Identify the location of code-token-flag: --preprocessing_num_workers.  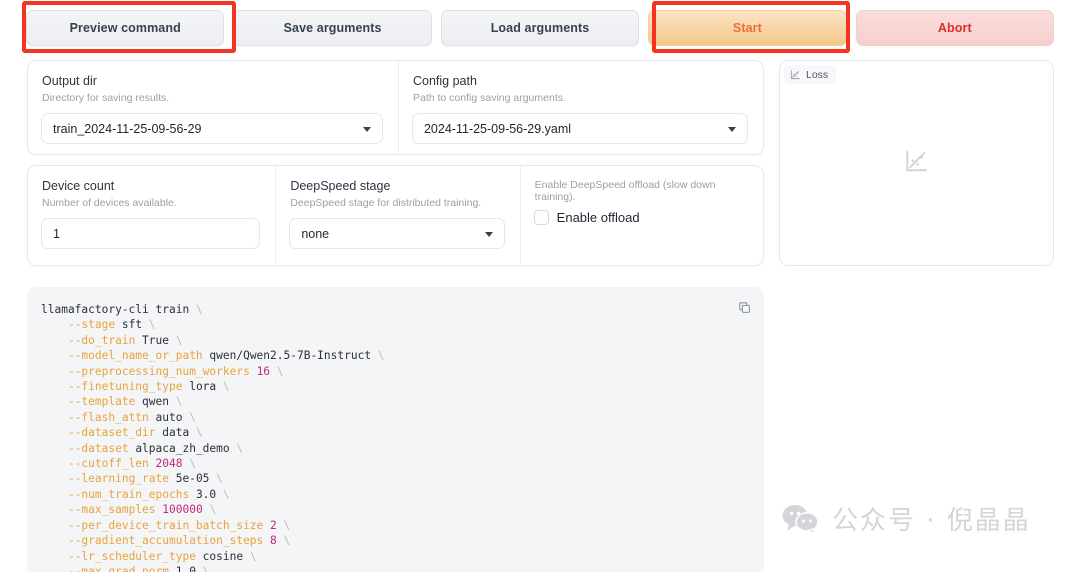
(158, 371).